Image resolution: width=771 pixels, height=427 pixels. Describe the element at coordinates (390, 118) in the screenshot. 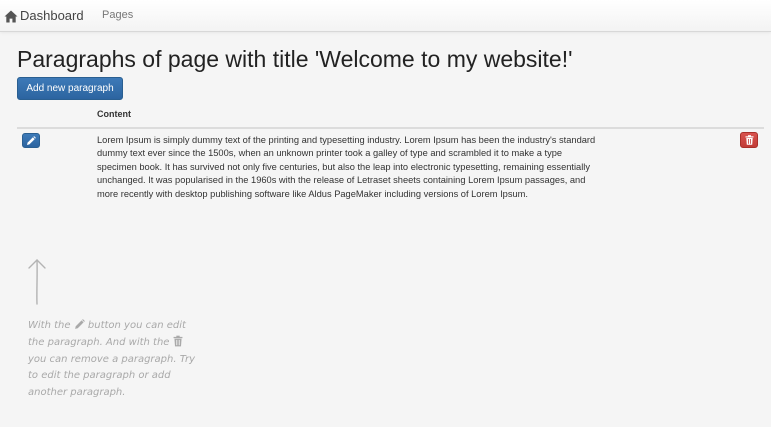

I see `table-header: Content` at that location.